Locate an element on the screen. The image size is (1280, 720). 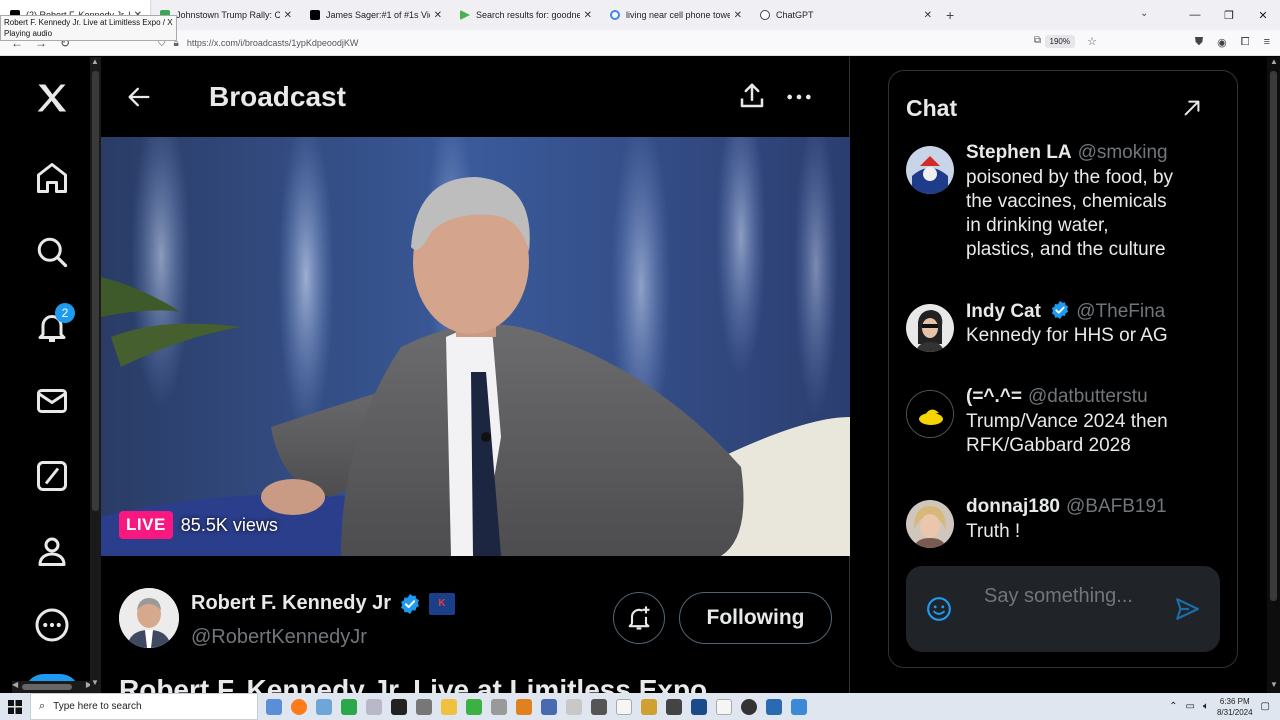
chat-author-name: Indy Cat is located at coordinates (1003, 311).